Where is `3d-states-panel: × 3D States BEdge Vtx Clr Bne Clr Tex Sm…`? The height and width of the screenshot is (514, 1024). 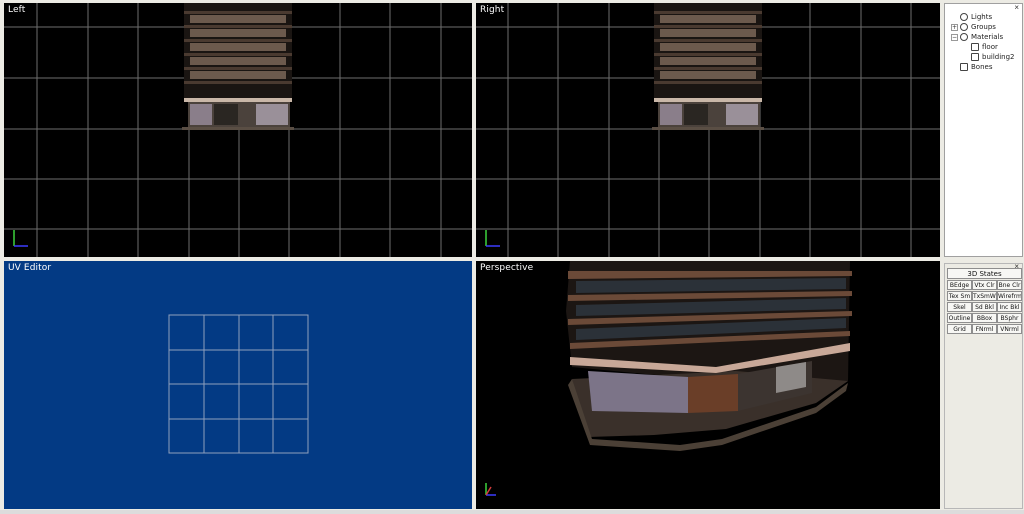
3d-states-panel: × 3D States BEdge Vtx Clr Bne Clr Tex Sm… is located at coordinates (983, 385).